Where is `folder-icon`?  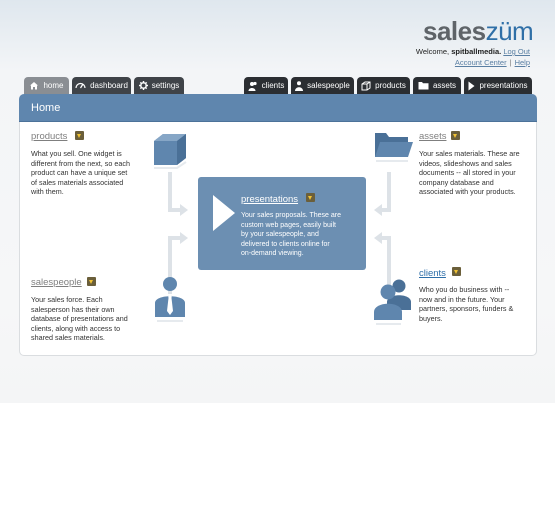 folder-icon is located at coordinates (423, 86).